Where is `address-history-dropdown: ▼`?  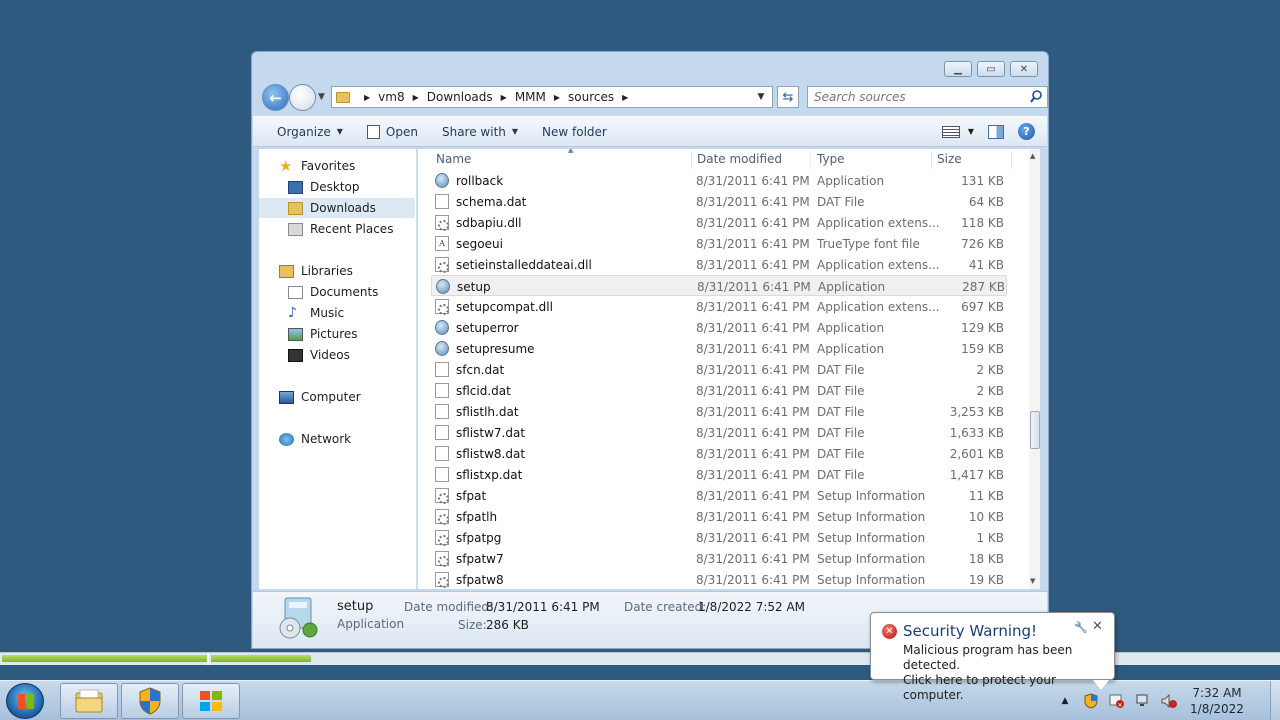 address-history-dropdown: ▼ is located at coordinates (761, 97).